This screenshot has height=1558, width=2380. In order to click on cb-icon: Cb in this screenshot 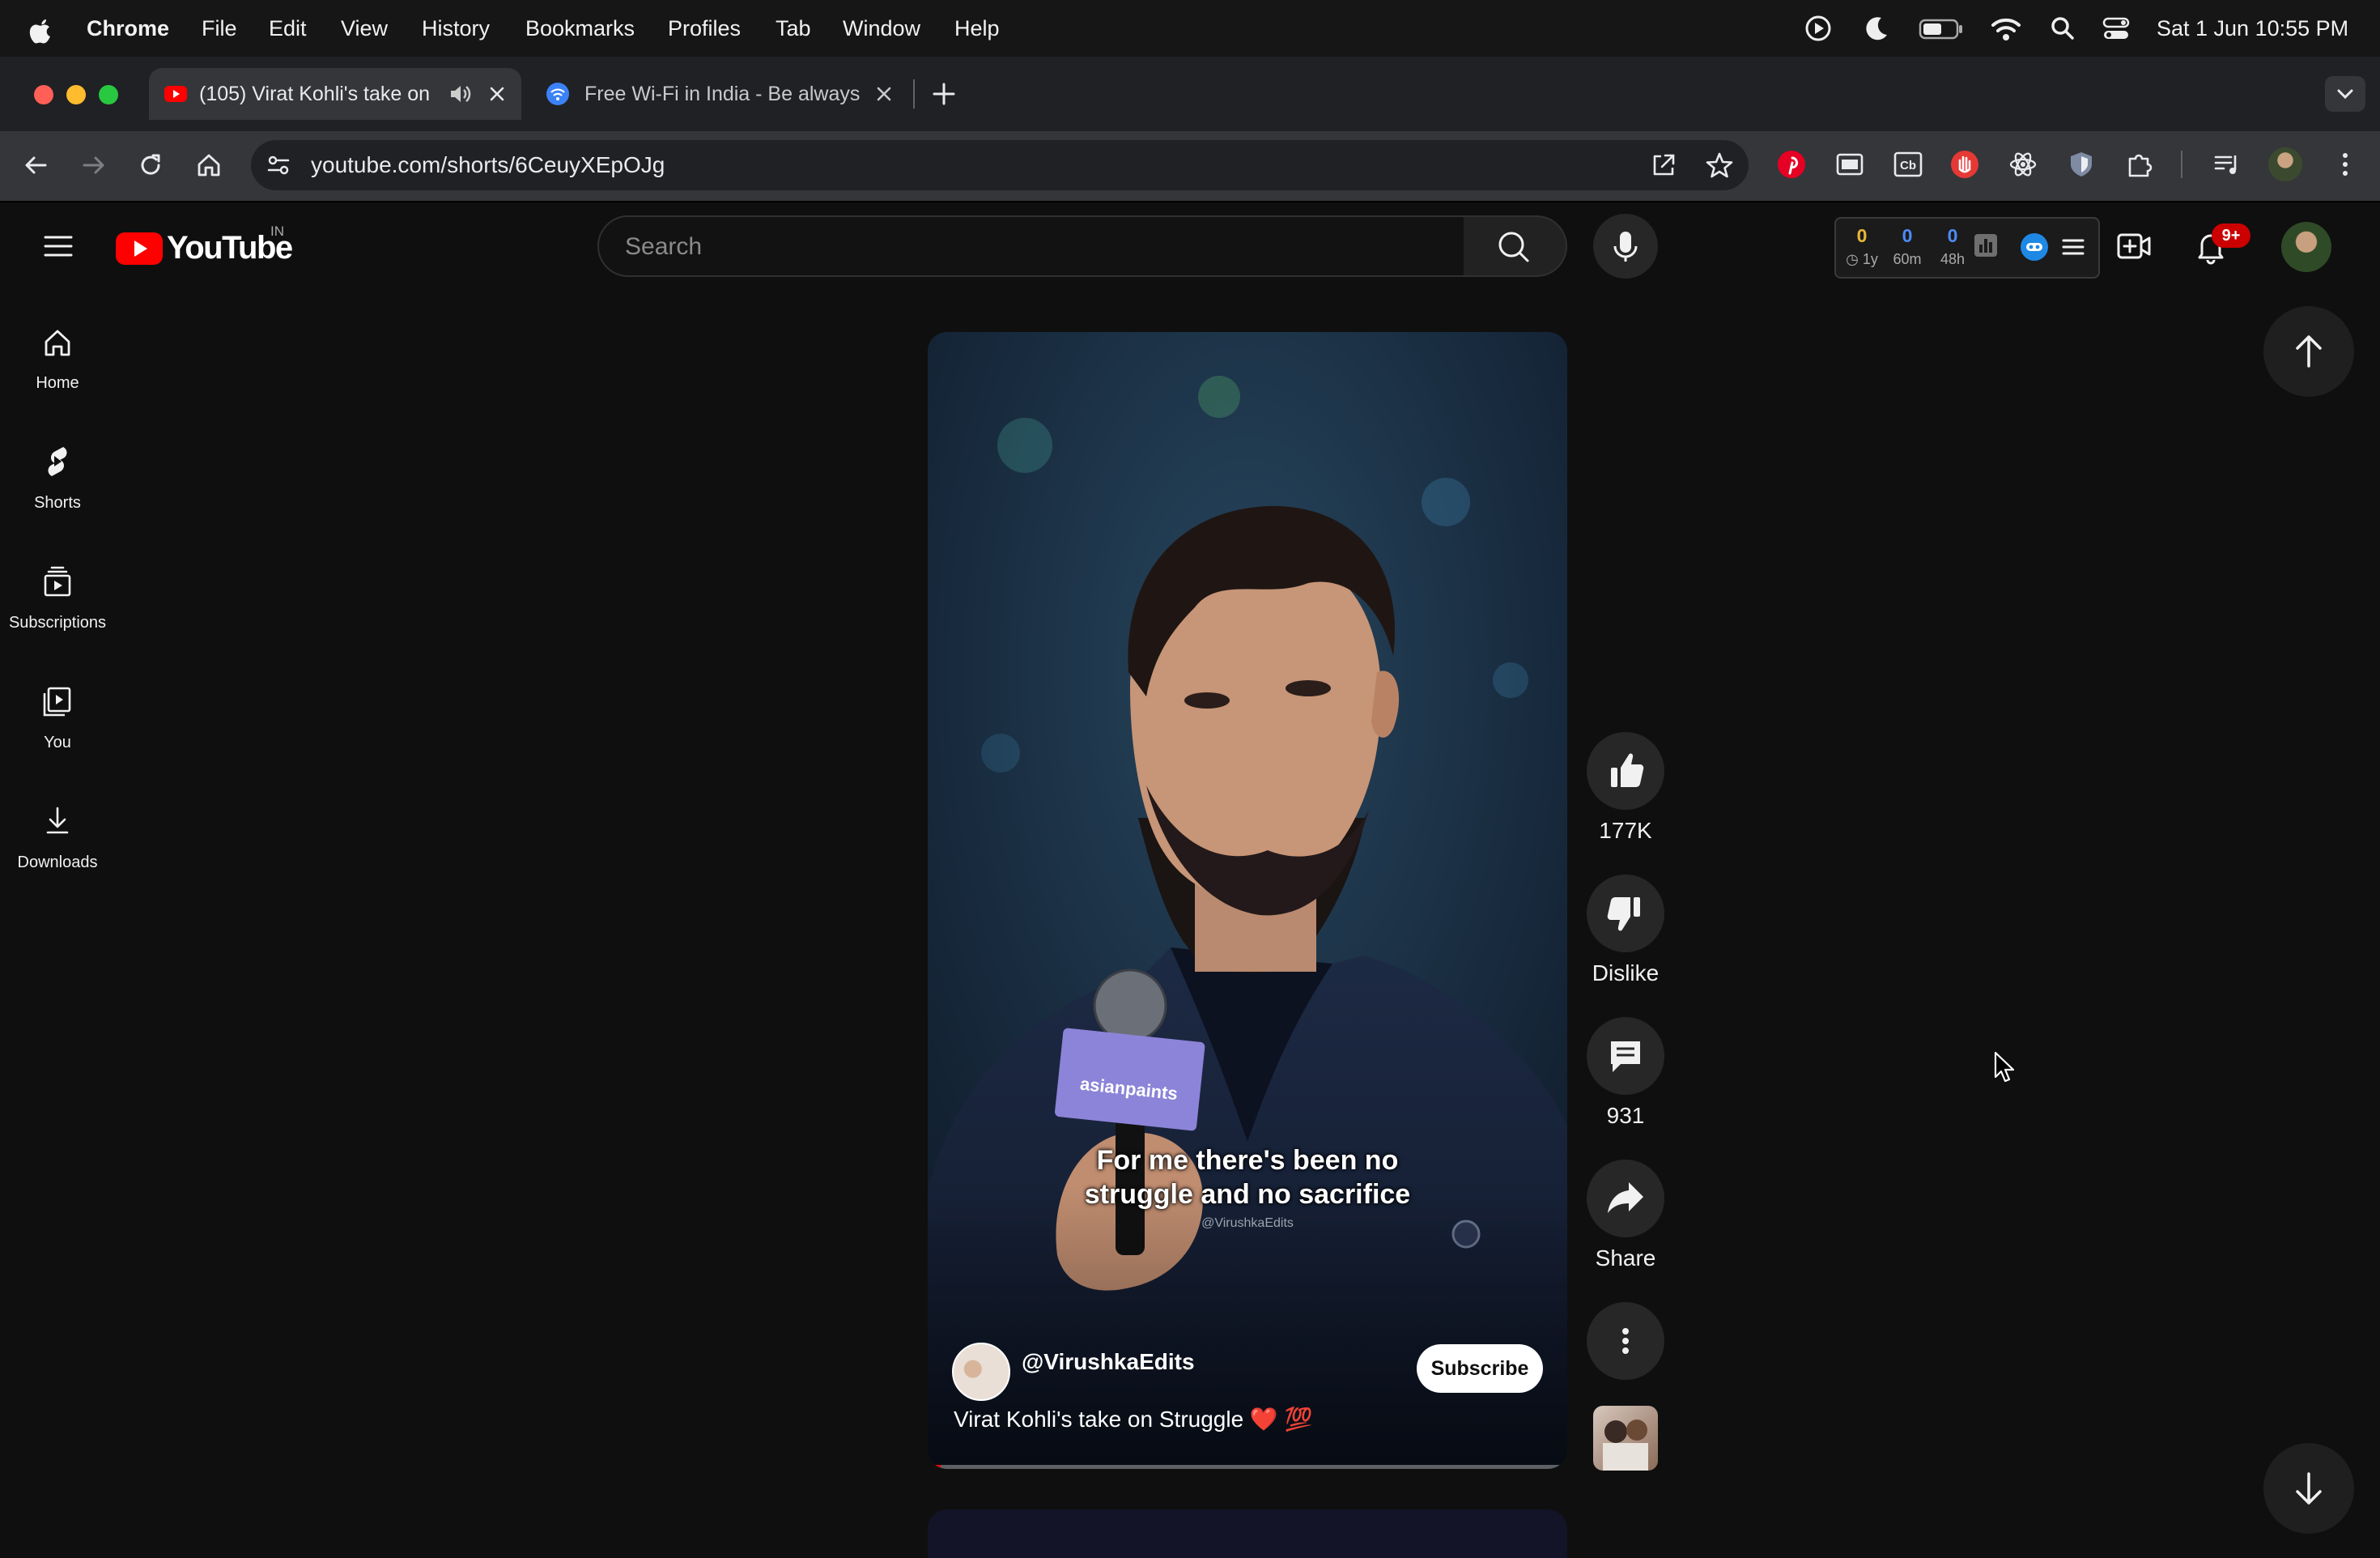, I will do `click(1908, 164)`.